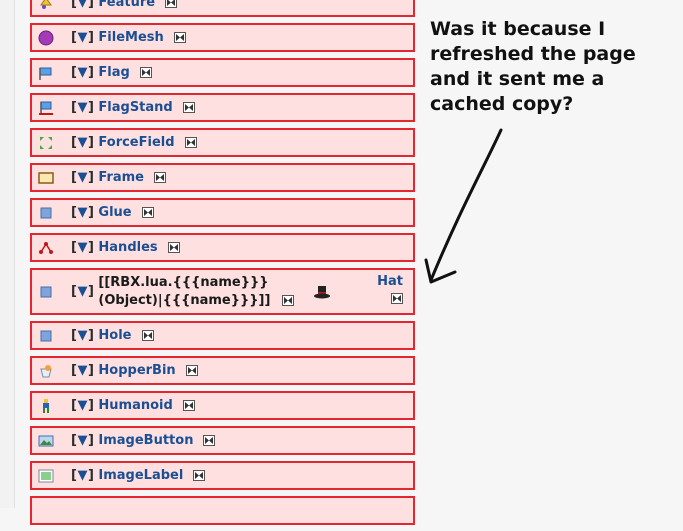  Describe the element at coordinates (222, 177) in the screenshot. I see `list-item: [▼] Frame` at that location.